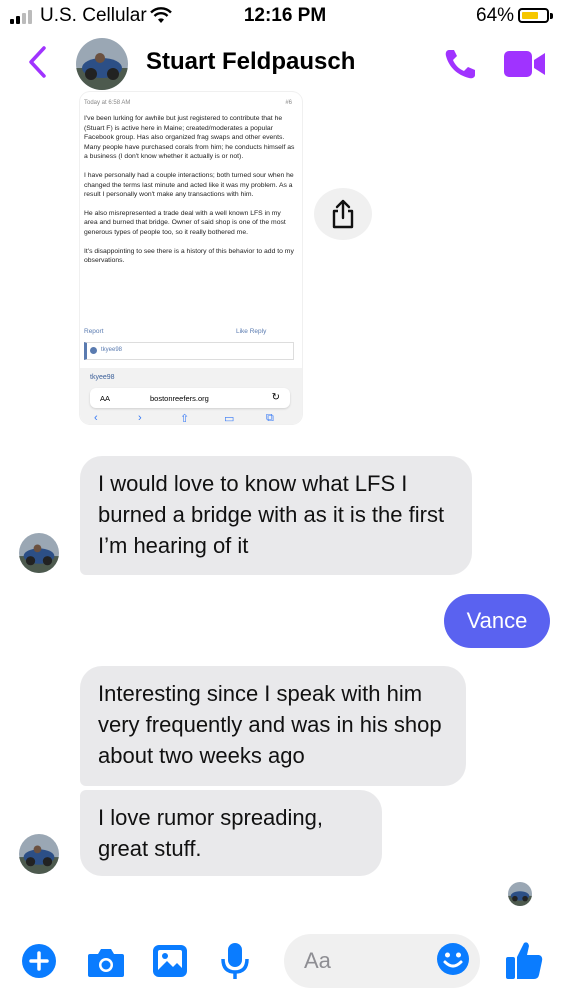  I want to click on like-button, so click(524, 960).